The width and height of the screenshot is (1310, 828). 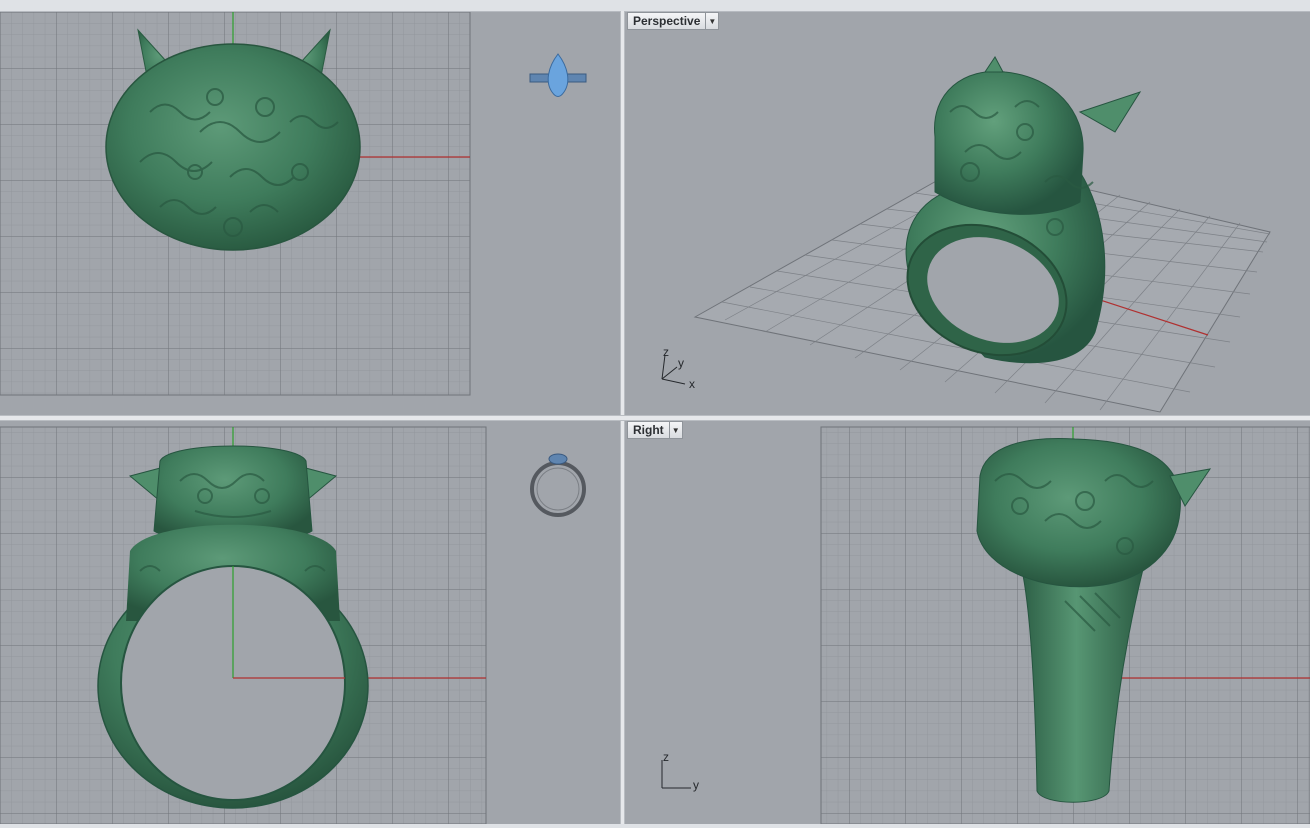 What do you see at coordinates (692, 384) in the screenshot?
I see `axis-label-x: x` at bounding box center [692, 384].